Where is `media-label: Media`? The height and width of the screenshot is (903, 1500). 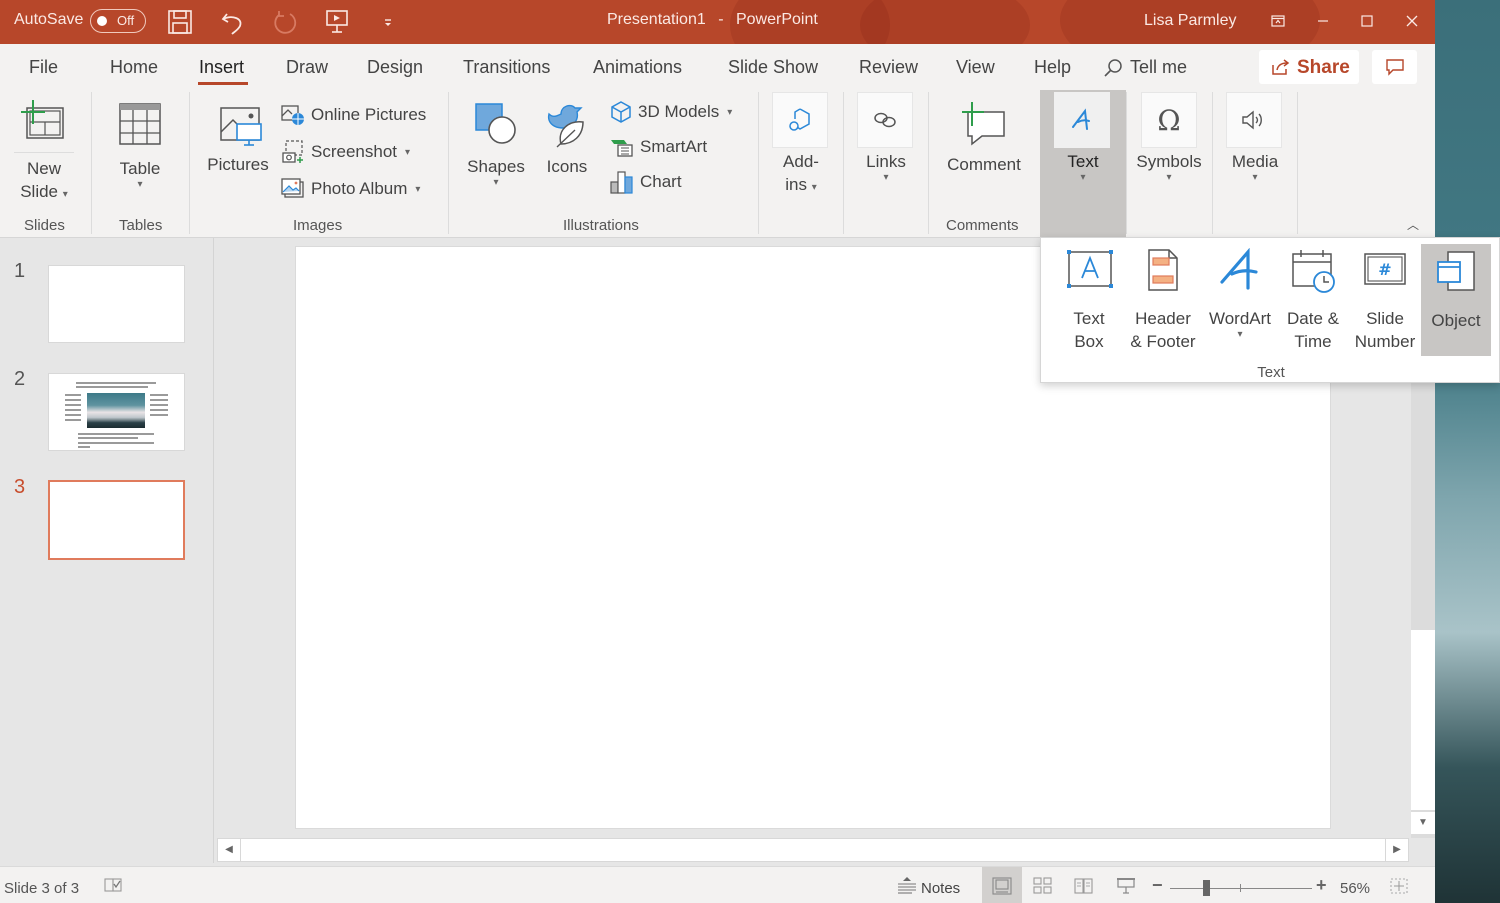 media-label: Media is located at coordinates (1255, 161).